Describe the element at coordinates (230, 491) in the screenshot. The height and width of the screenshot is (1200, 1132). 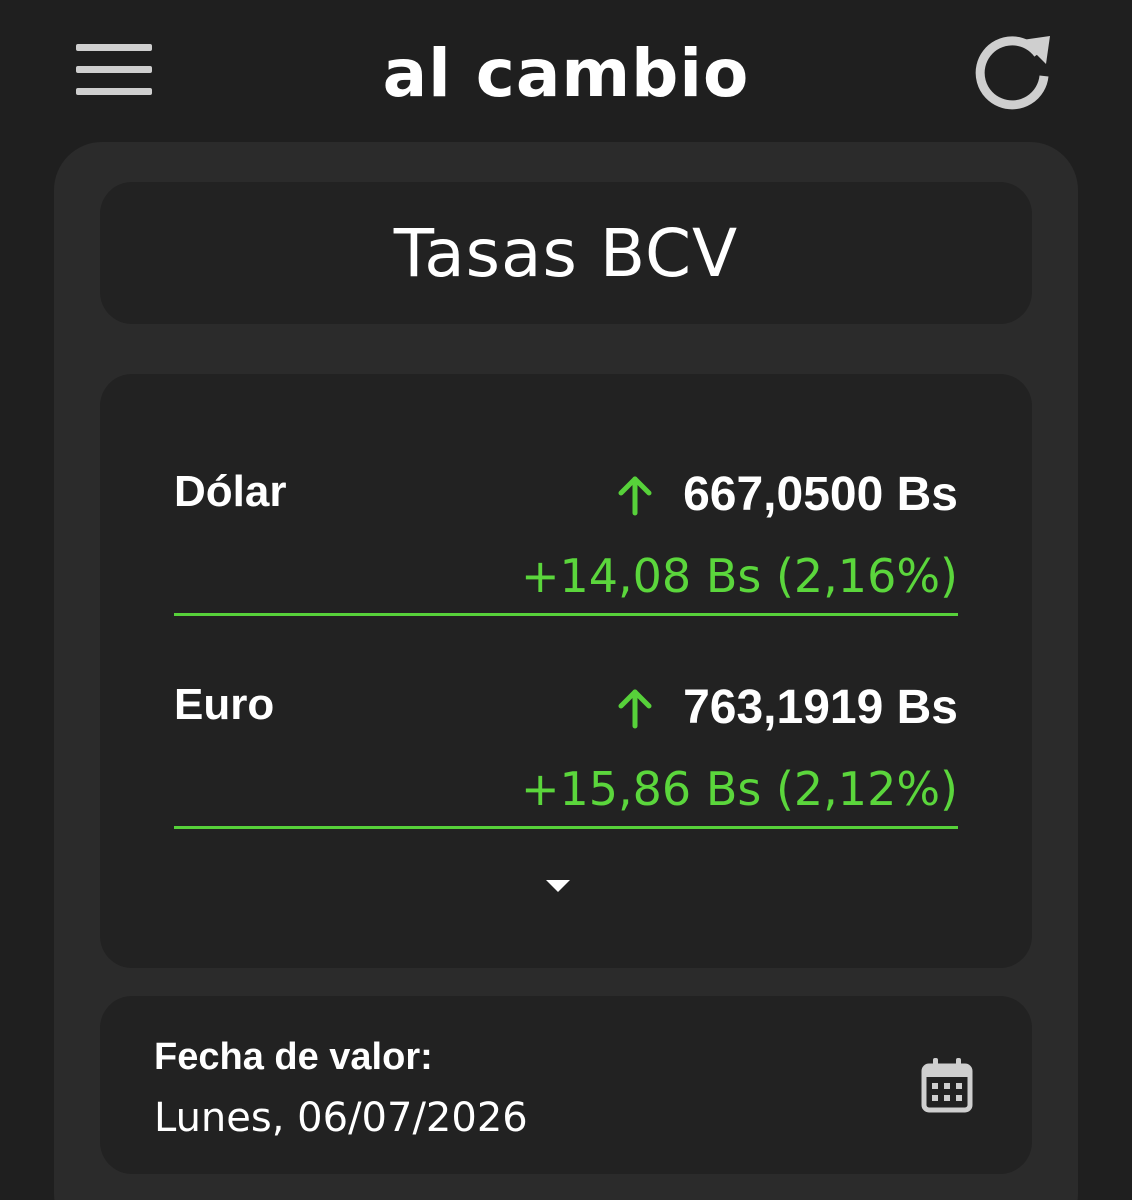
I see `rate-name: Dólar` at that location.